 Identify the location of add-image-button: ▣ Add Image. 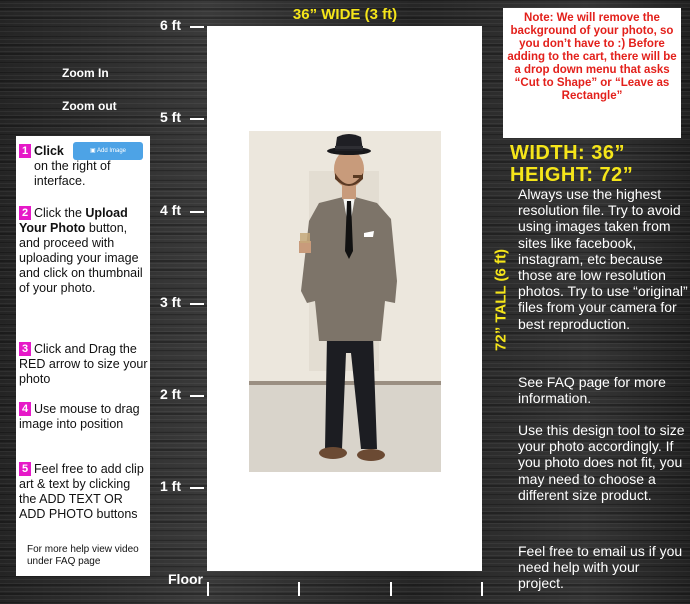
(108, 151).